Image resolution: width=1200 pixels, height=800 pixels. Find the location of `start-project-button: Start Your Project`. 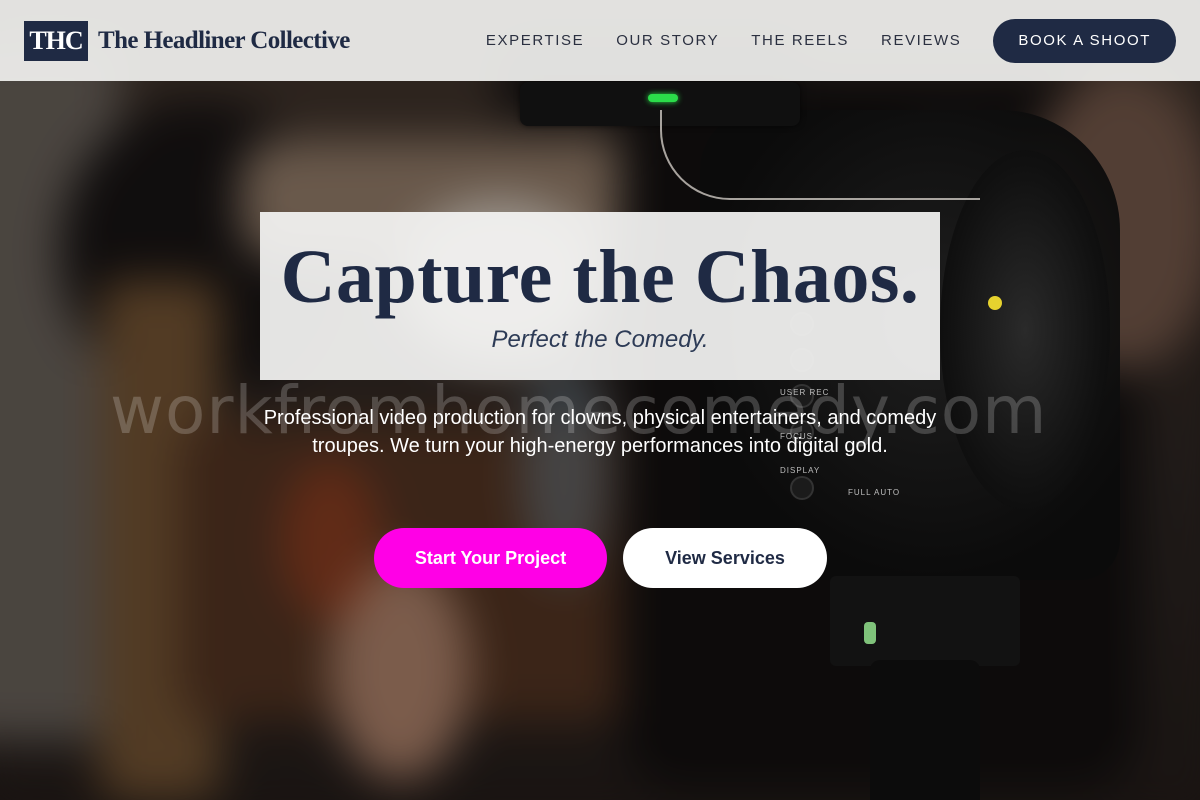

start-project-button: Start Your Project is located at coordinates (490, 558).